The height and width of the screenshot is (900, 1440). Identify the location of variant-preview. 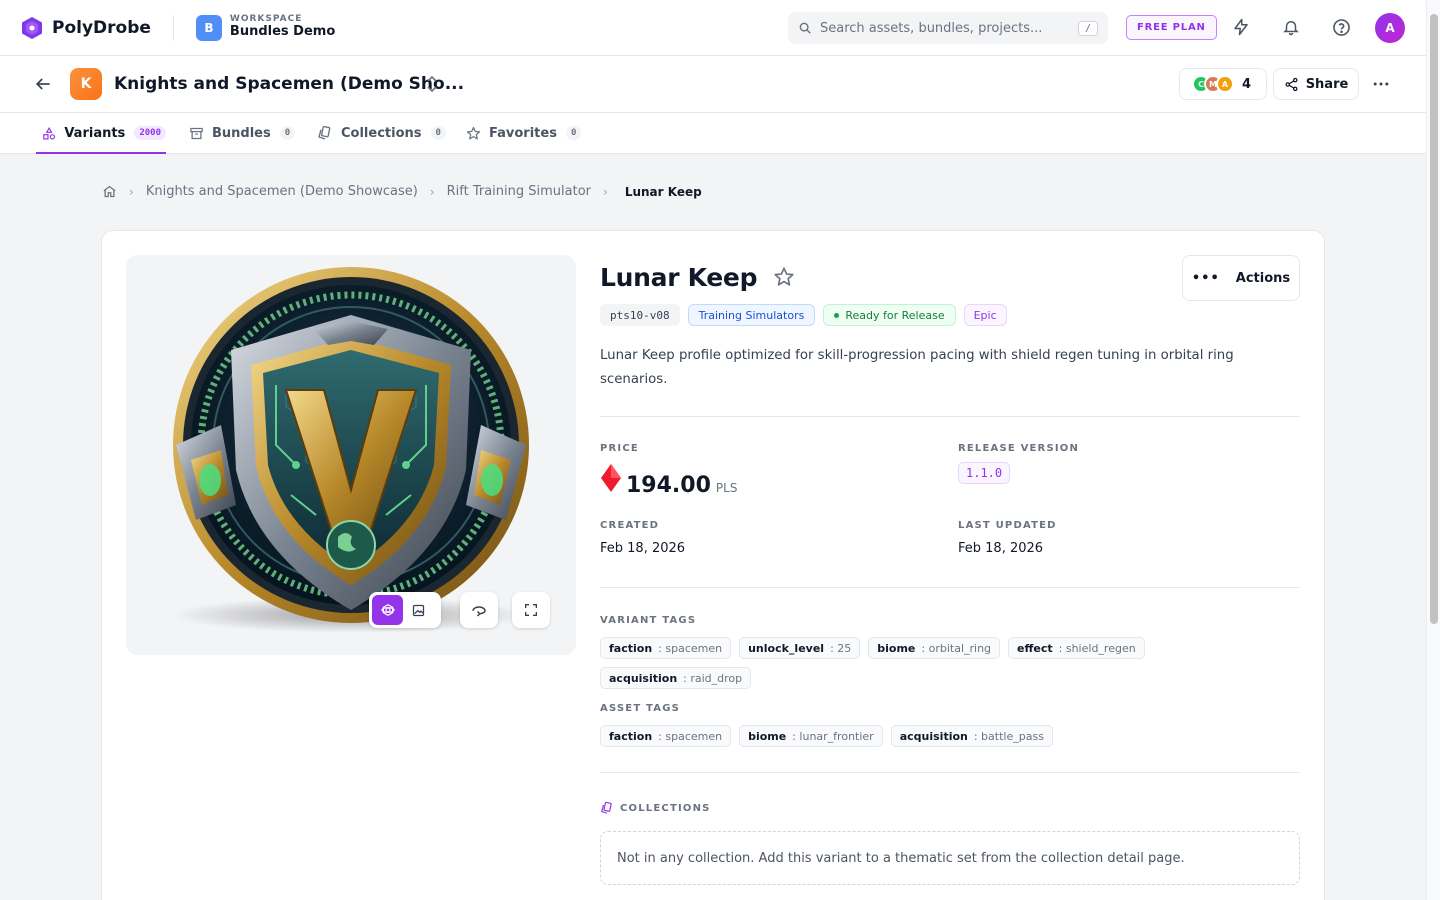
(351, 455).